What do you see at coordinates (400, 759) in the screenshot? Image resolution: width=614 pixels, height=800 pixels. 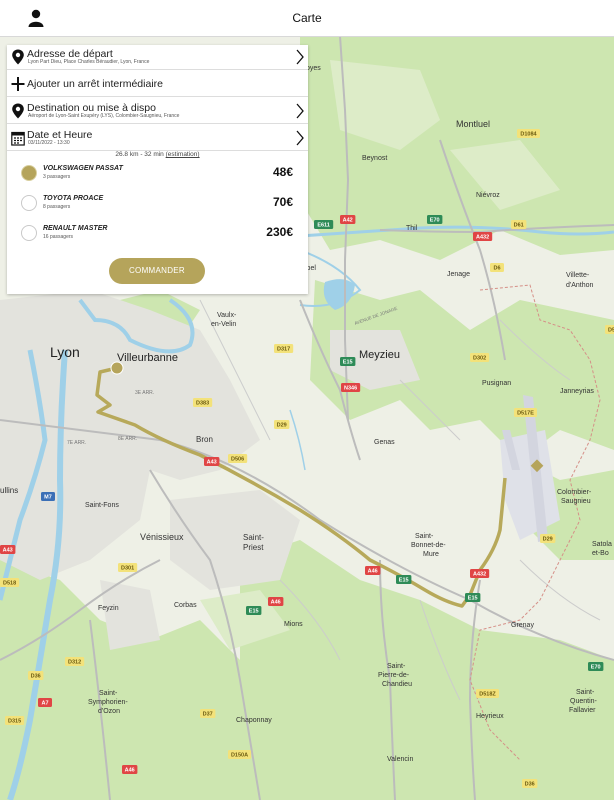 I see `label-valencin: Valencin` at bounding box center [400, 759].